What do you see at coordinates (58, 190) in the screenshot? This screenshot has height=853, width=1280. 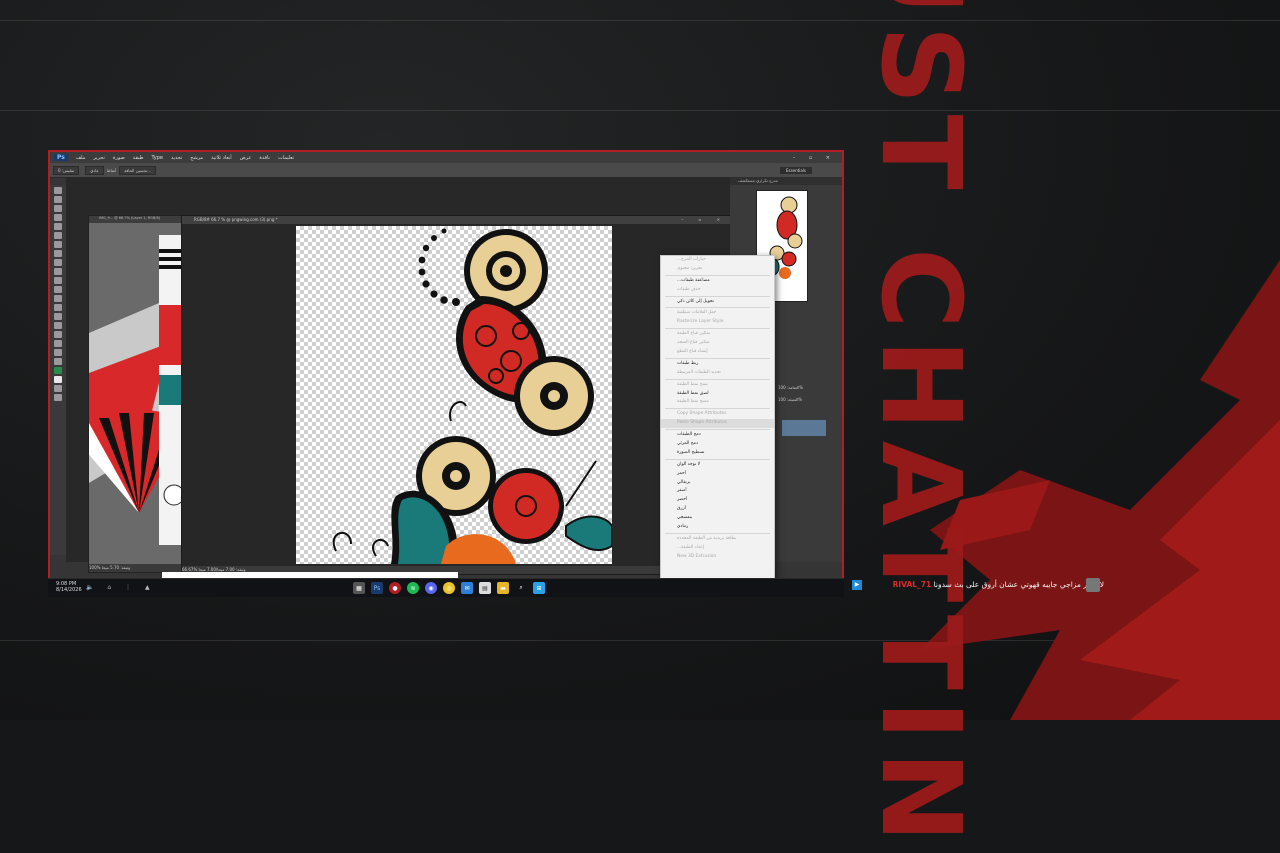 I see `move-tool-icon` at bounding box center [58, 190].